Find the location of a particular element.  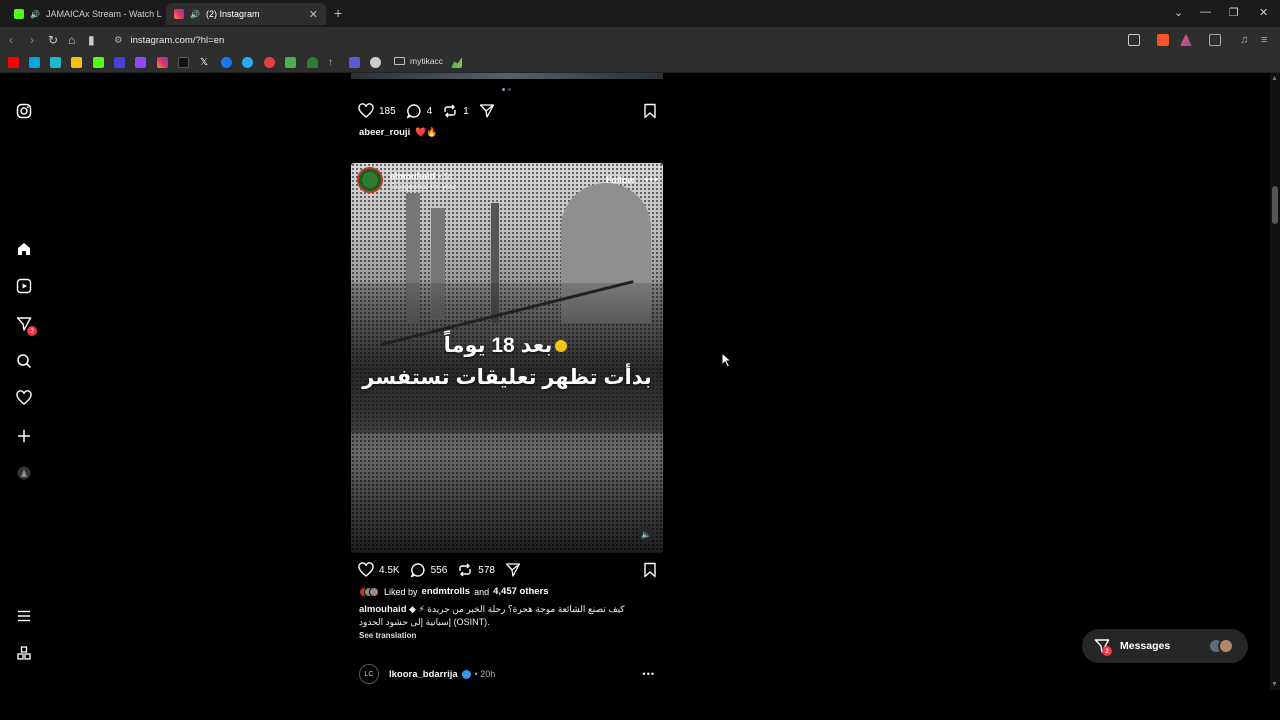

kick-icon is located at coordinates (98, 62).